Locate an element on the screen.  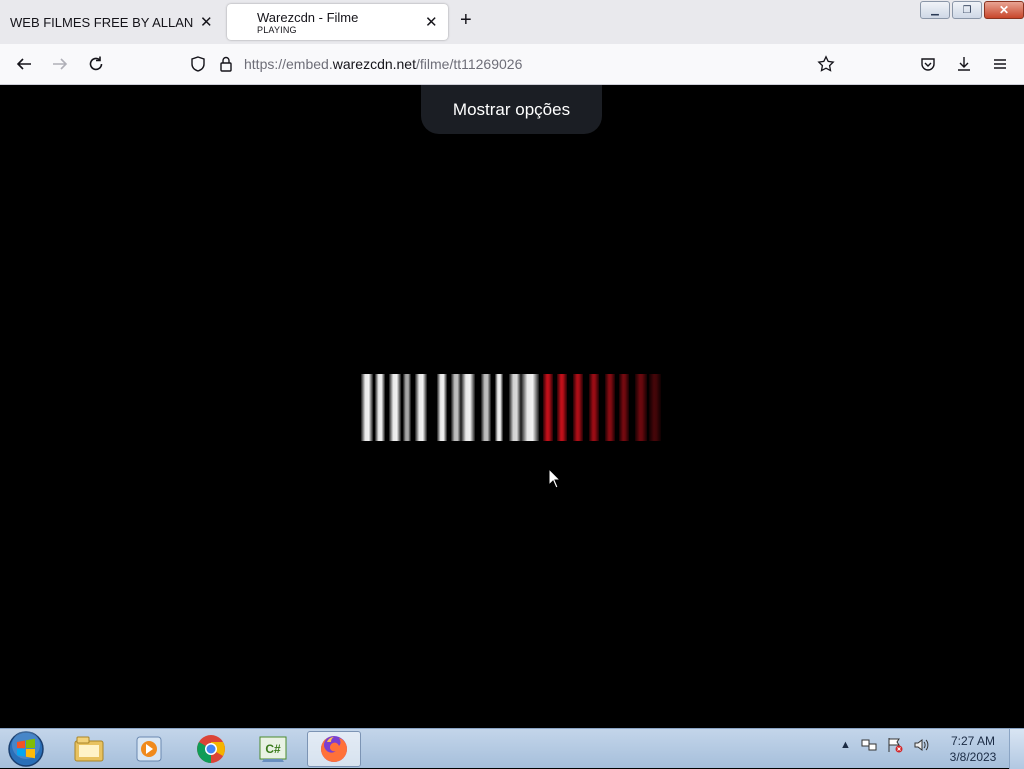
tab-web-filmes: WEB FILMES FREE BY ALLAN ✕ is located at coordinates (111, 22).